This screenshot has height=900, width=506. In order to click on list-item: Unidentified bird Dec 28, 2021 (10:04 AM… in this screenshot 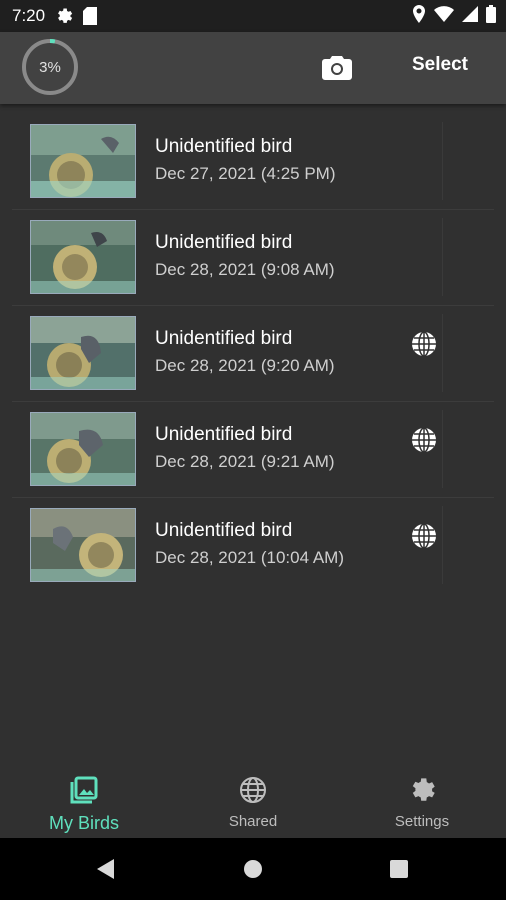, I will do `click(253, 545)`.